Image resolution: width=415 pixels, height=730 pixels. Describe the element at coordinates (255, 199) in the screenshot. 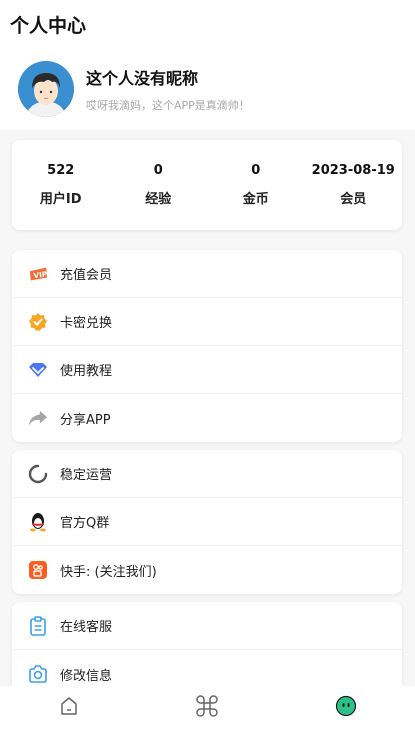

I see `stat-label: 金币` at that location.